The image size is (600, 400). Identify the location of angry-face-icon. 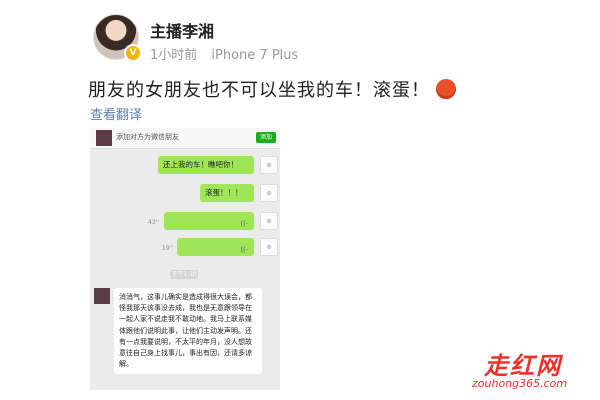
(446, 89).